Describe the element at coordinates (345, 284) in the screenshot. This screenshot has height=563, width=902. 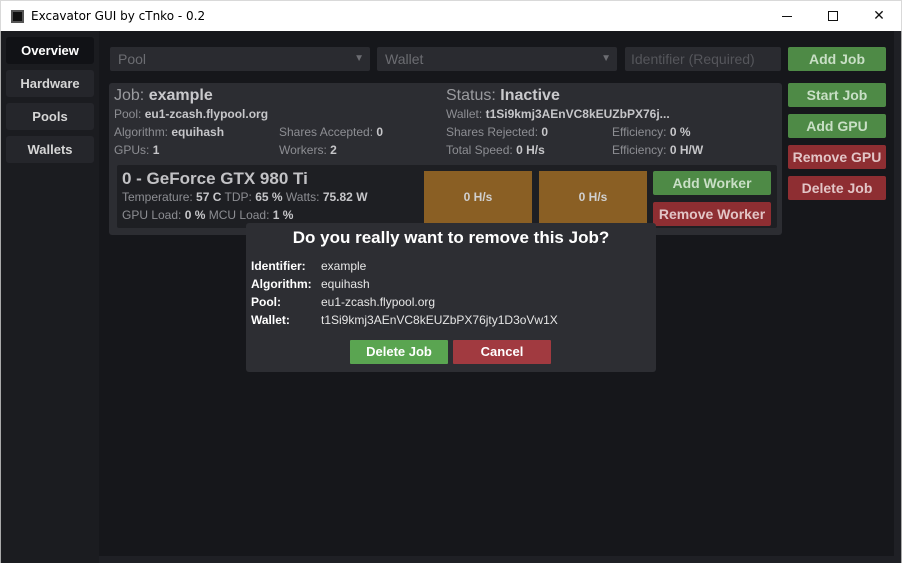
I see `dialog-value-algorithm: equihash` at that location.